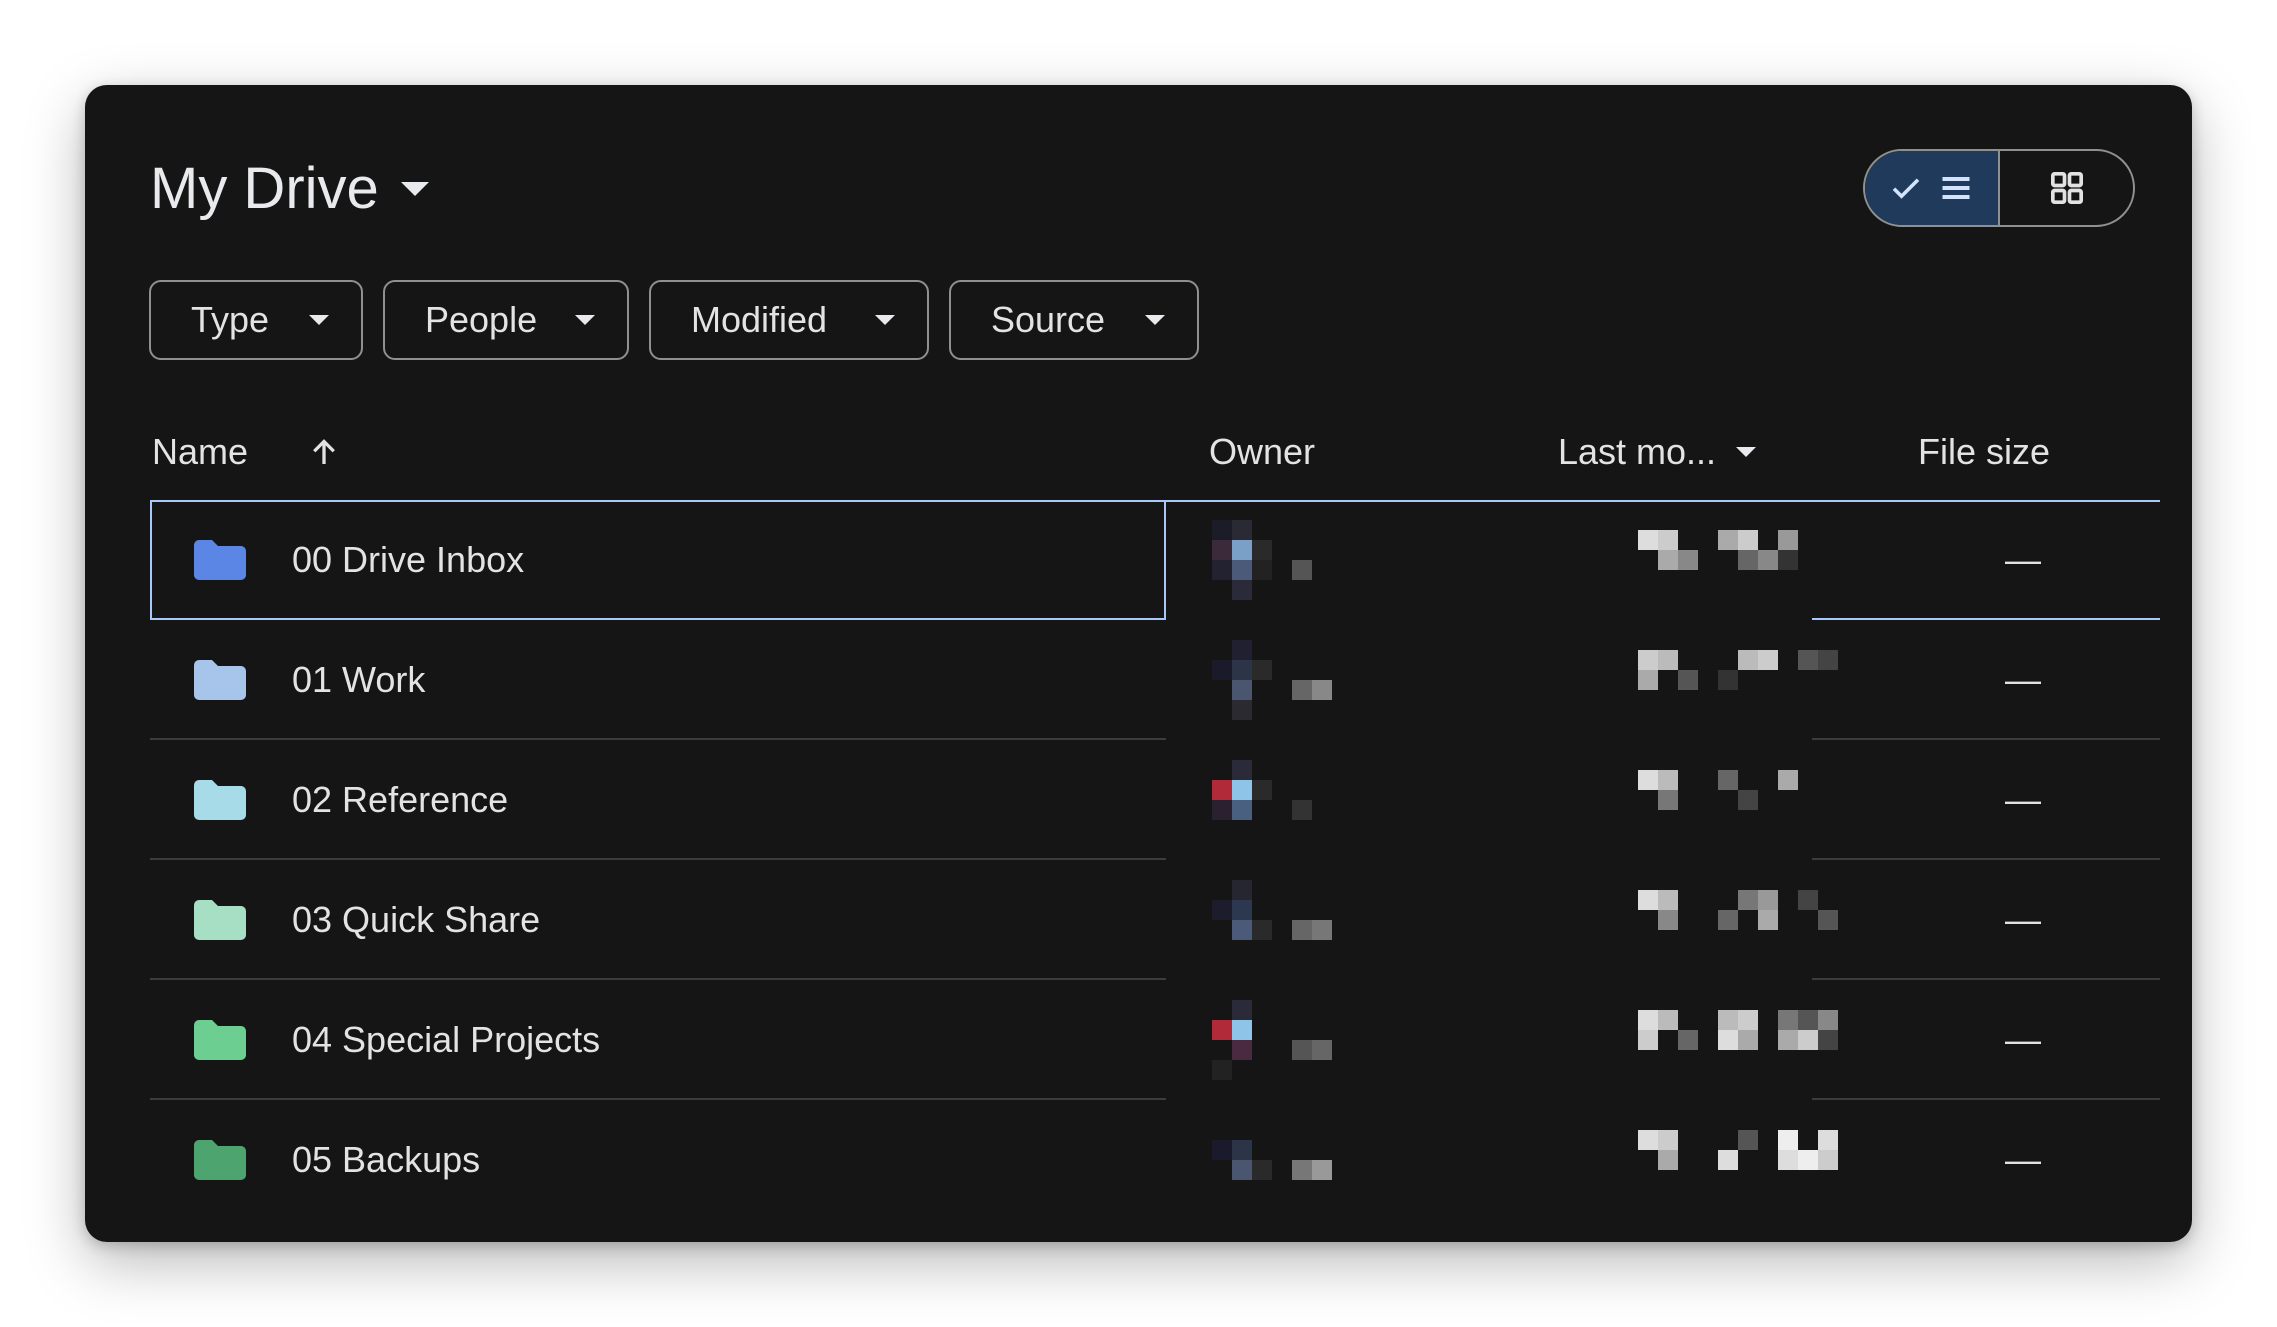  What do you see at coordinates (1156, 800) in the screenshot?
I see `table-row: 02 Reference —` at bounding box center [1156, 800].